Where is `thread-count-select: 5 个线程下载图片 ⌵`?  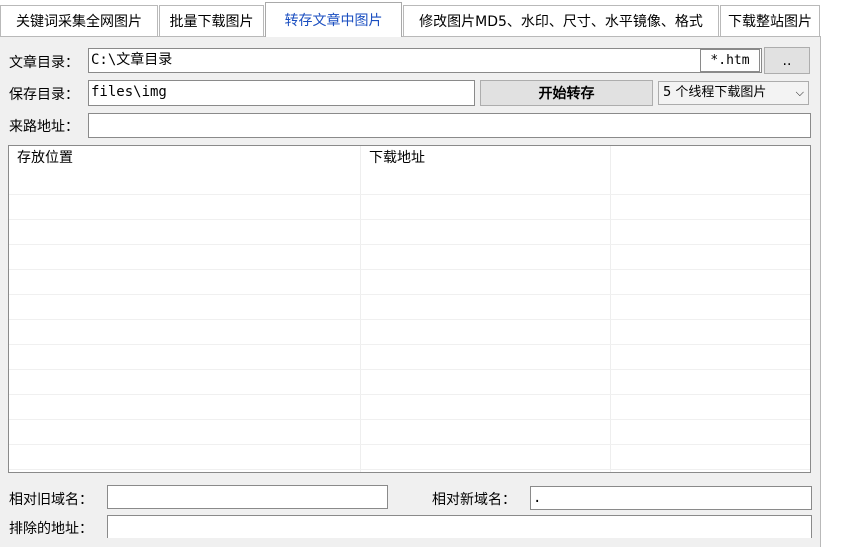
thread-count-select: 5 个线程下载图片 ⌵ is located at coordinates (733, 93).